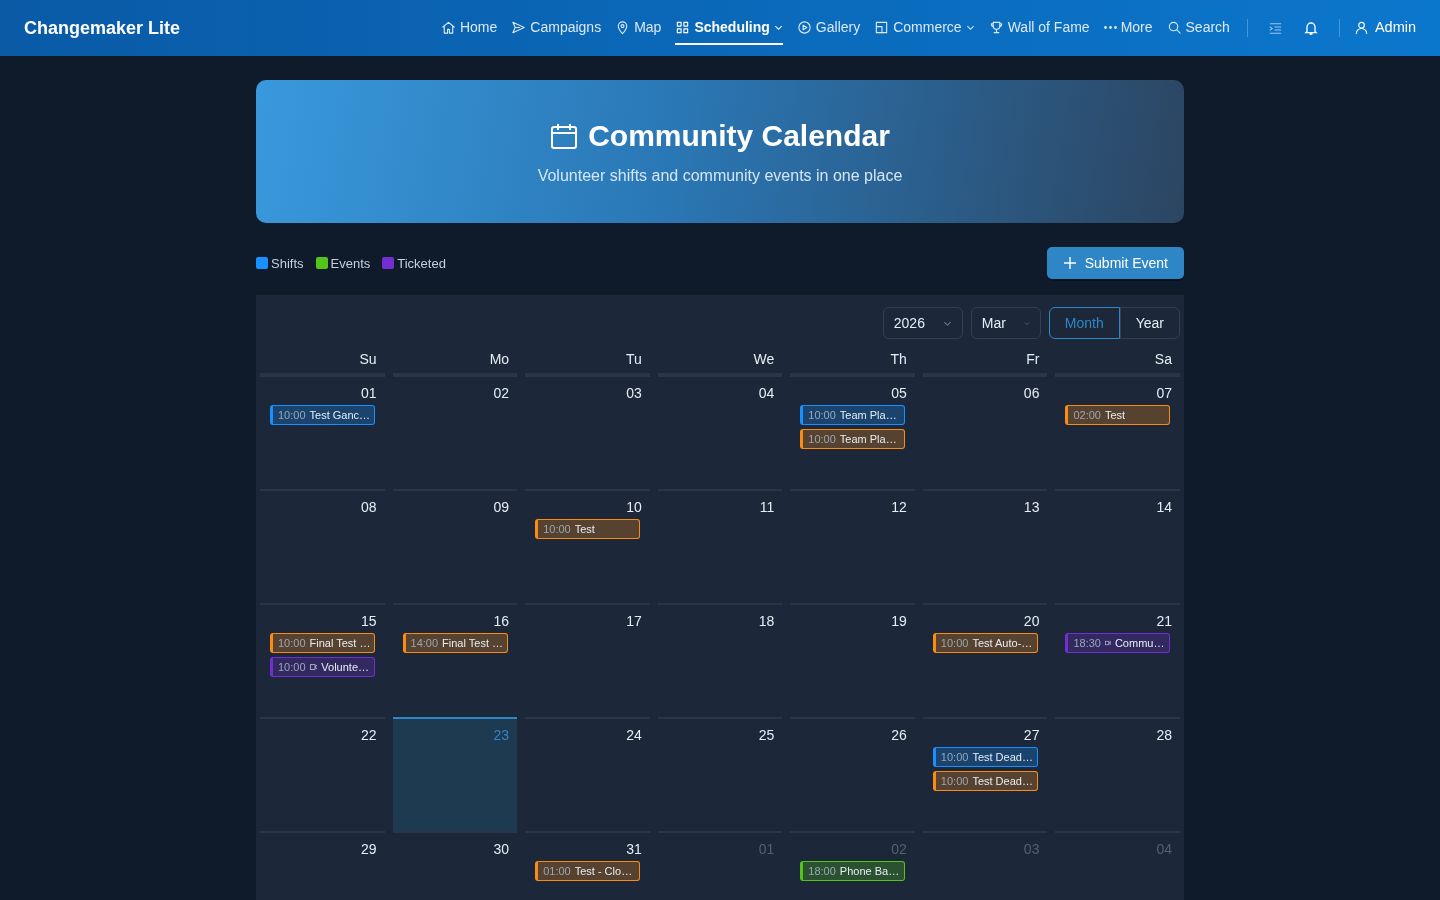 This screenshot has width=1440, height=900. I want to click on weekday-header: Tu, so click(587, 363).